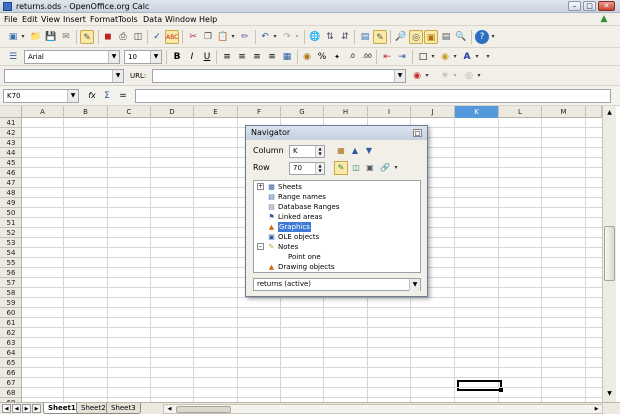  I want to click on sort-ascending-icon: ⇅, so click(330, 37).